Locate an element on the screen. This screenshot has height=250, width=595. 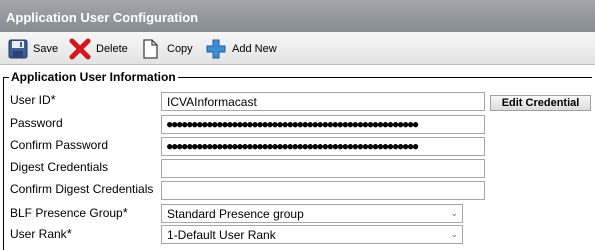
digest-credentials-field is located at coordinates (323, 168).